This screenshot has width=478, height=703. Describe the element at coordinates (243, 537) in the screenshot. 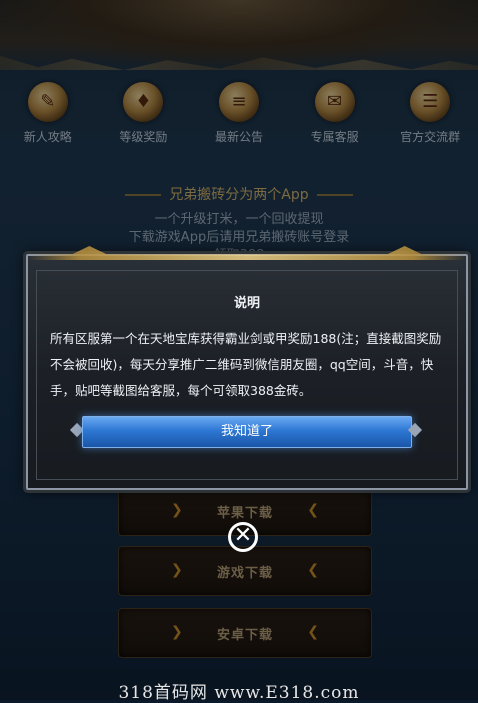

I see `close-icon: ✕` at that location.